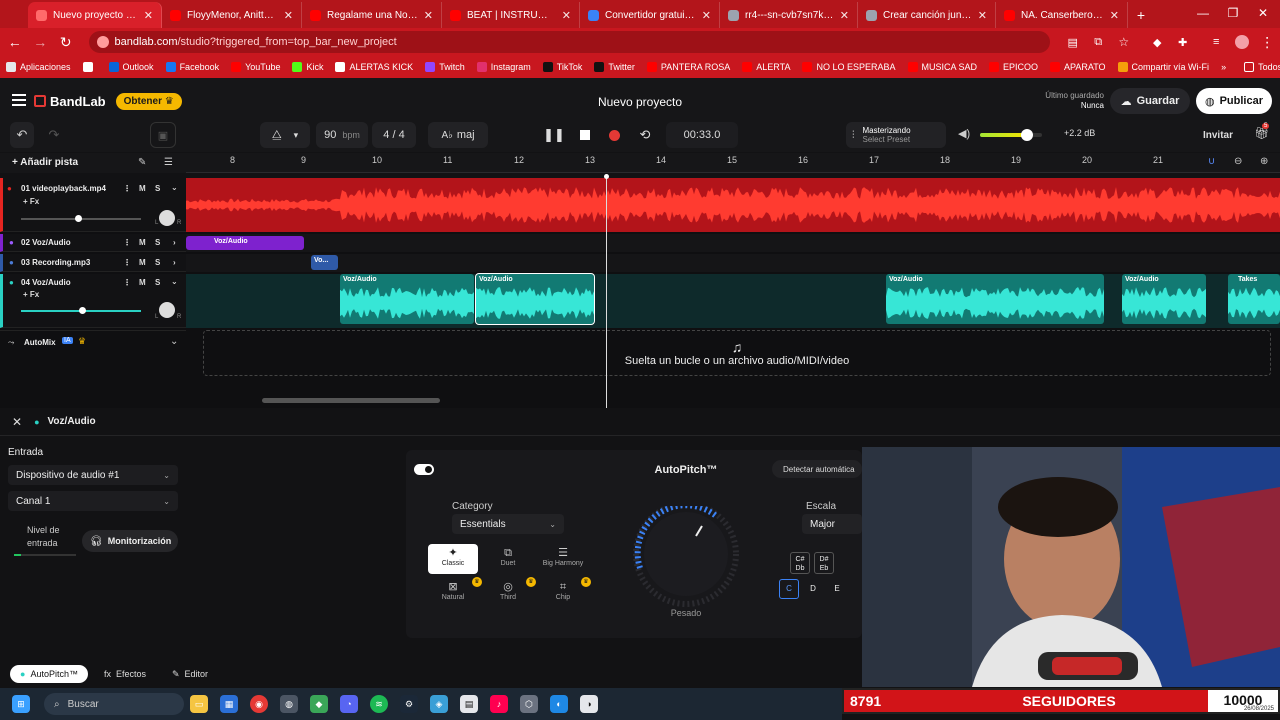 The image size is (1280, 720). I want to click on selected-vocal-clip: Voz/Audio, so click(535, 299).